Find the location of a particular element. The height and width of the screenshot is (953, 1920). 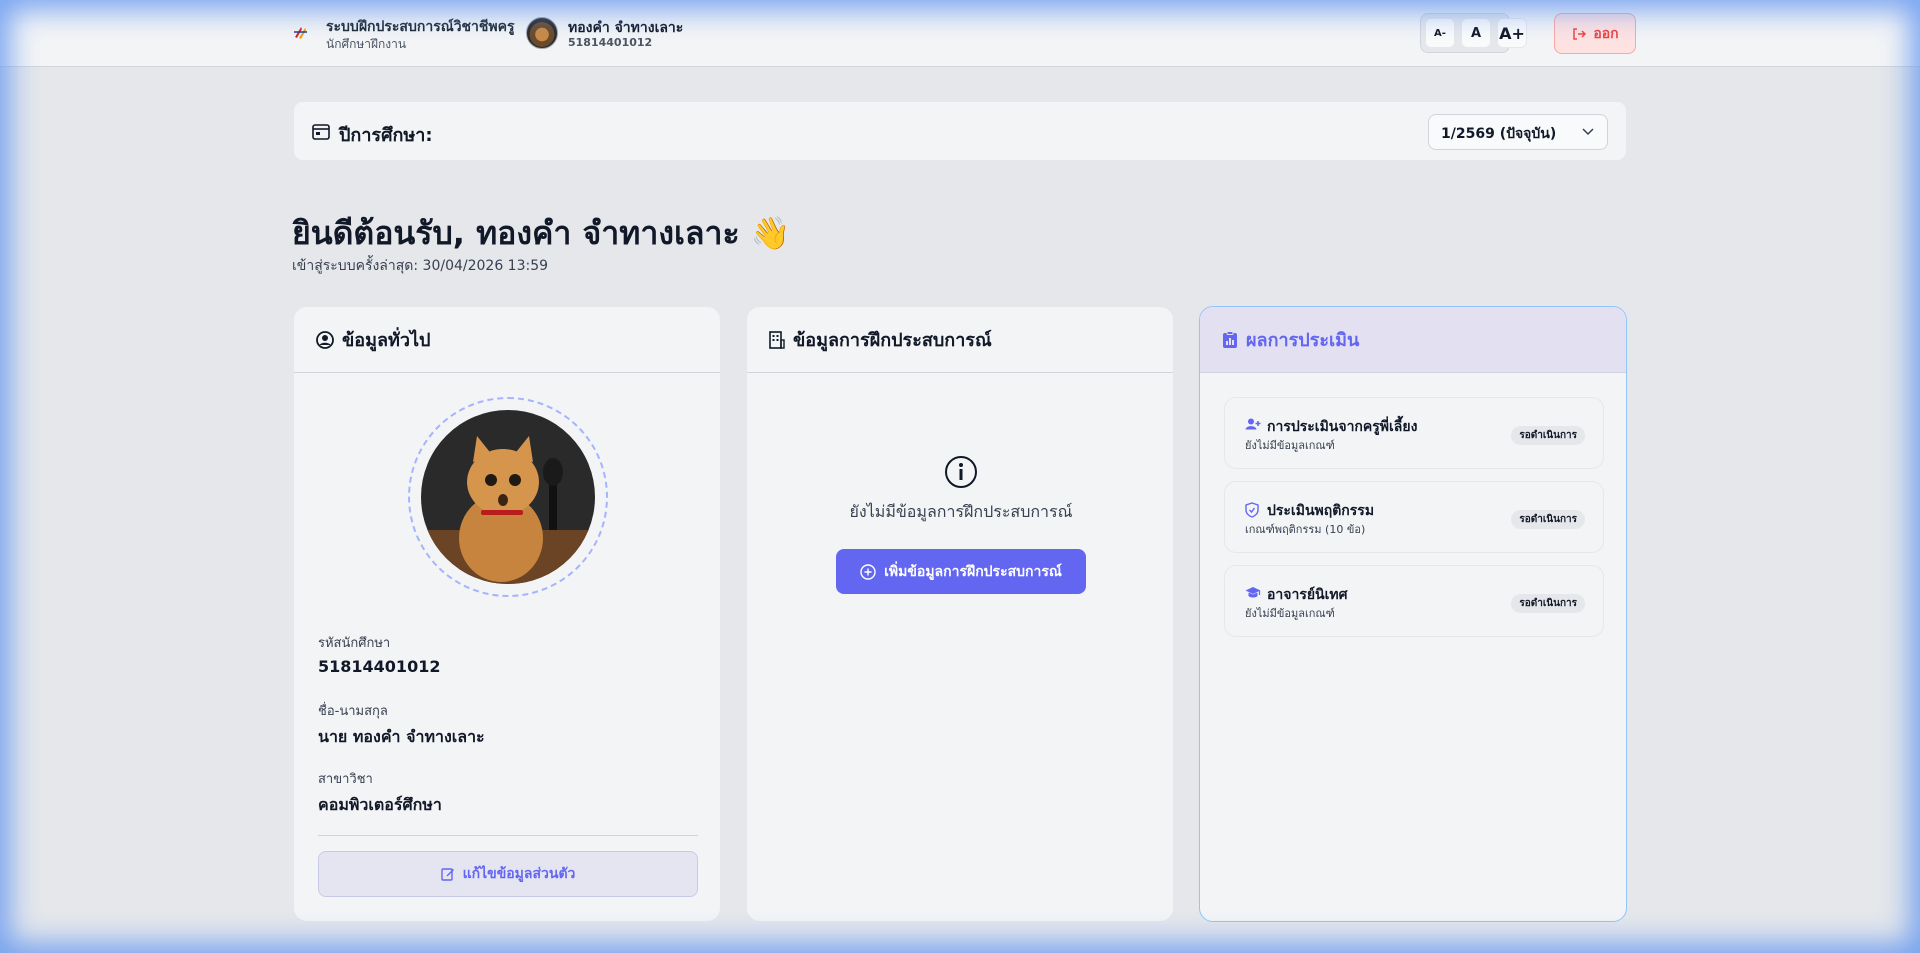

major-label: สาขาวิชา is located at coordinates (345, 779).